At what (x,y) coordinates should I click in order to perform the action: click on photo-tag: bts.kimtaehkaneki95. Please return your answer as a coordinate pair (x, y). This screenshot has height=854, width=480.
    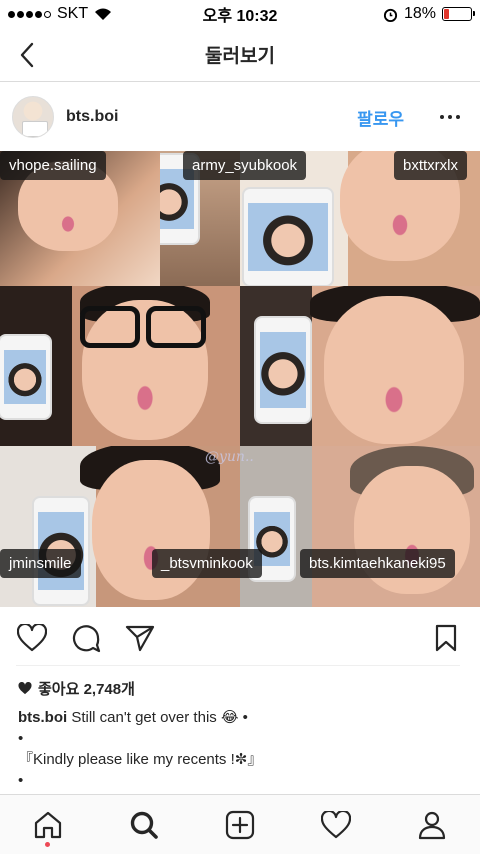
    Looking at the image, I should click on (377, 563).